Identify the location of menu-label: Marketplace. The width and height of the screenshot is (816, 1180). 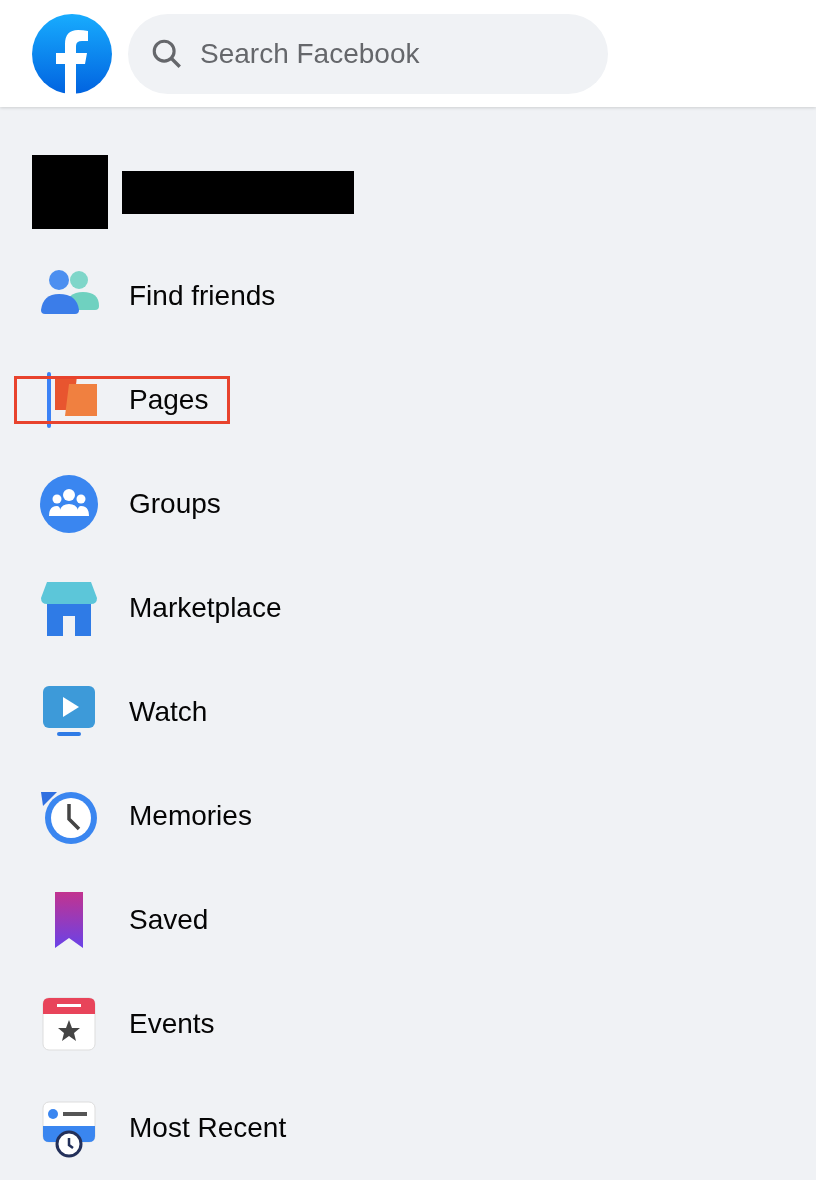
(205, 608).